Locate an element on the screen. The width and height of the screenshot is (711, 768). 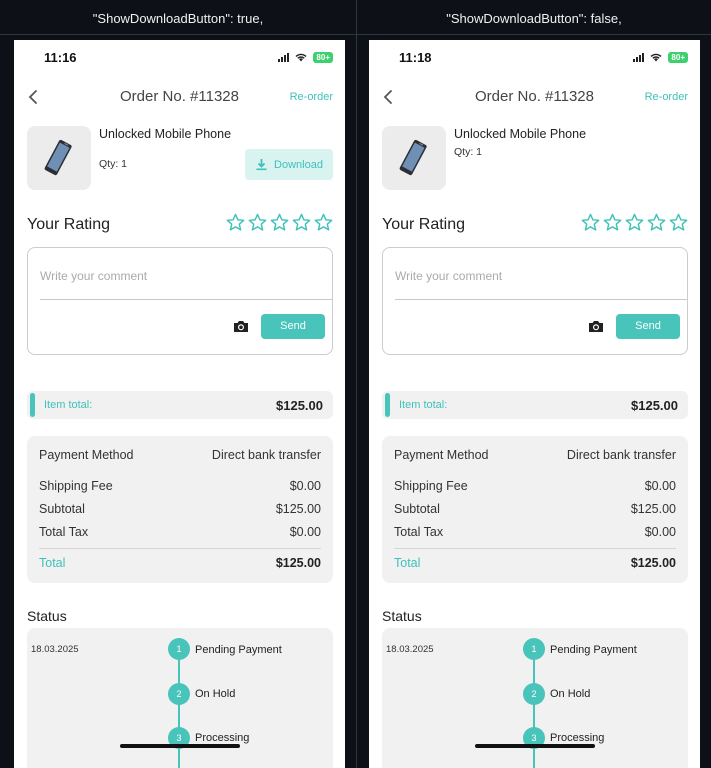
status-bar: 11:16 80+ is located at coordinates (179, 57).